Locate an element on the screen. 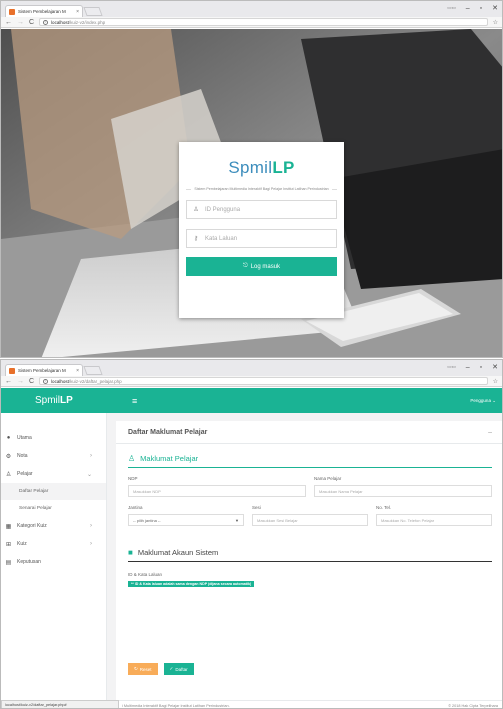 The image size is (503, 709). sesi-label: Sesi is located at coordinates (256, 507).